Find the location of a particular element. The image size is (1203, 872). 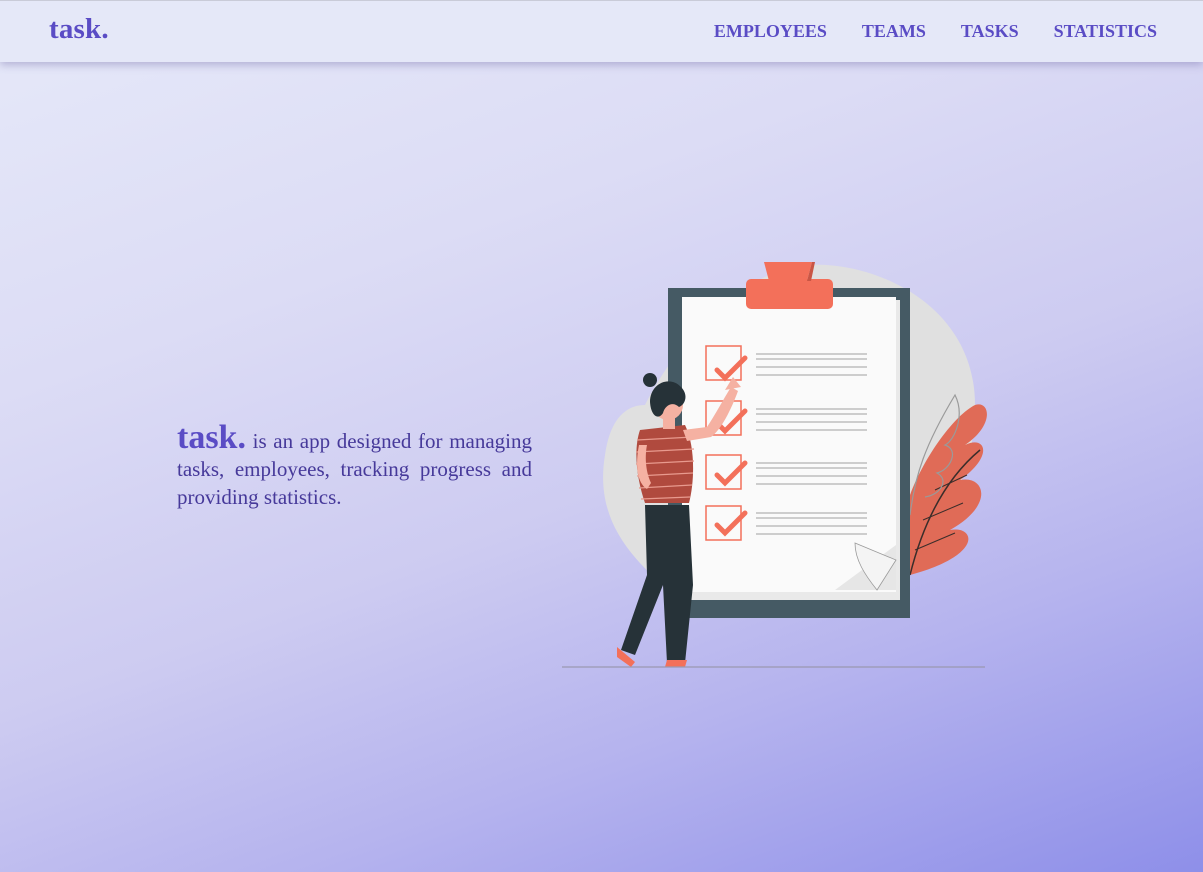

nav-link-employees: EMPLOYEES is located at coordinates (770, 31).